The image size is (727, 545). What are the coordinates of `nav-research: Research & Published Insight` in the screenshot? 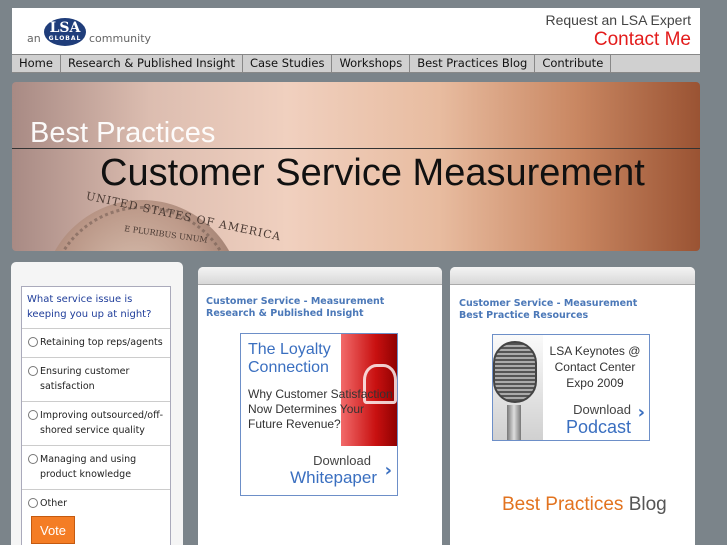 It's located at (152, 63).